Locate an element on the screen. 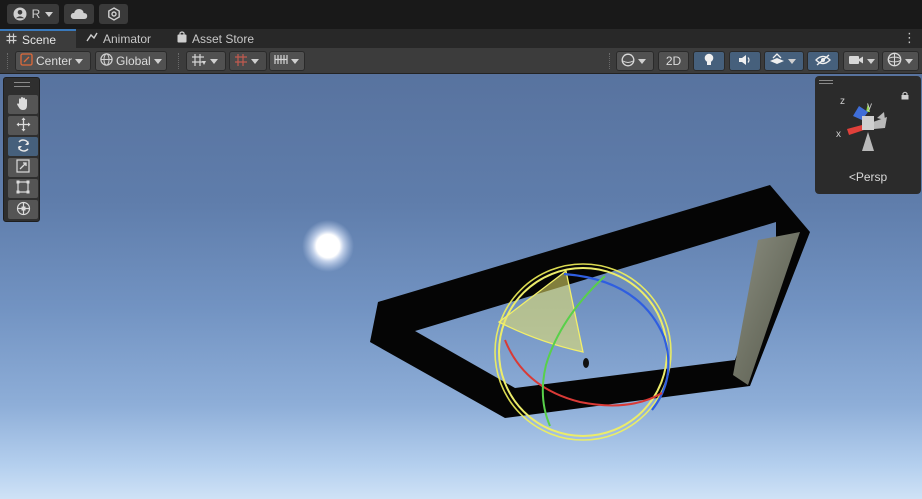 The width and height of the screenshot is (922, 499). rotate-icon is located at coordinates (23, 147).